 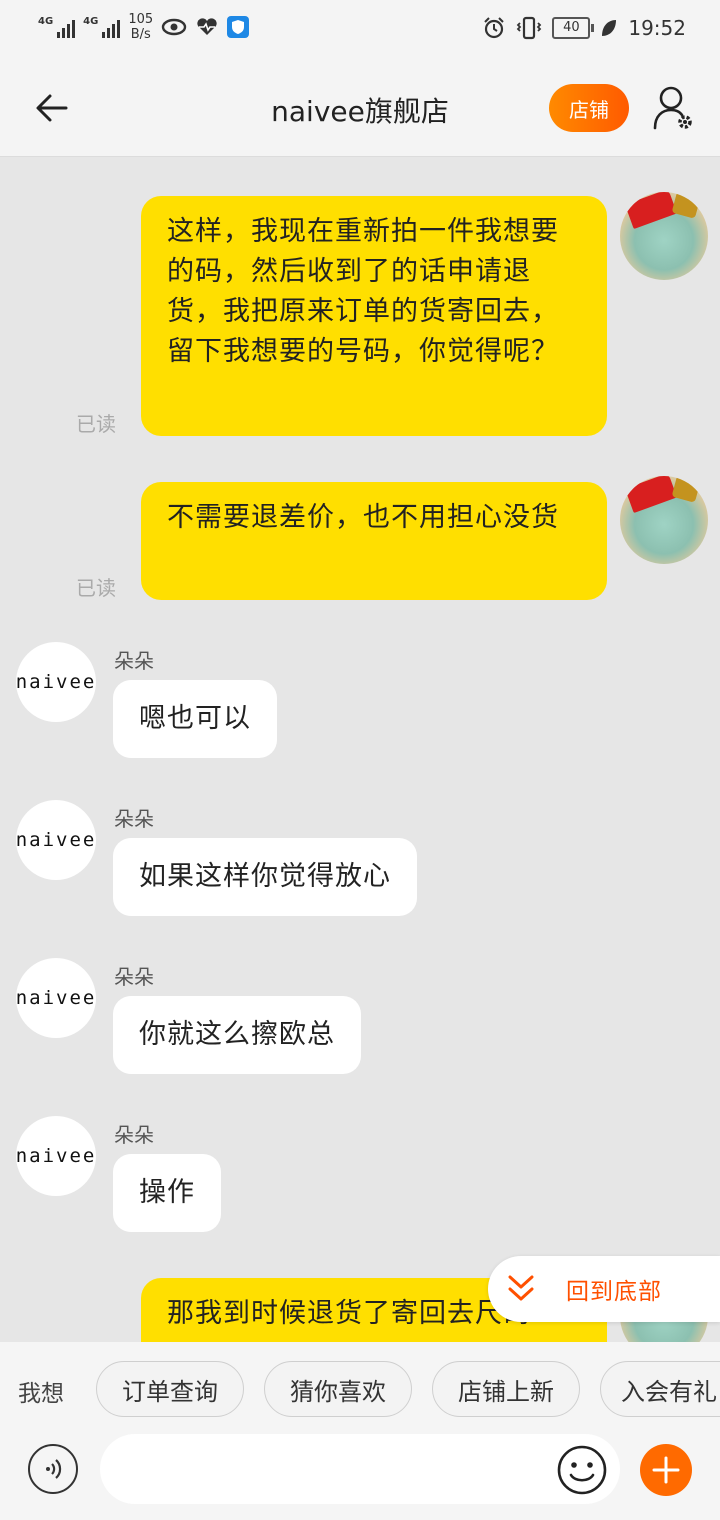 I want to click on shop-button: 店铺, so click(x=589, y=108).